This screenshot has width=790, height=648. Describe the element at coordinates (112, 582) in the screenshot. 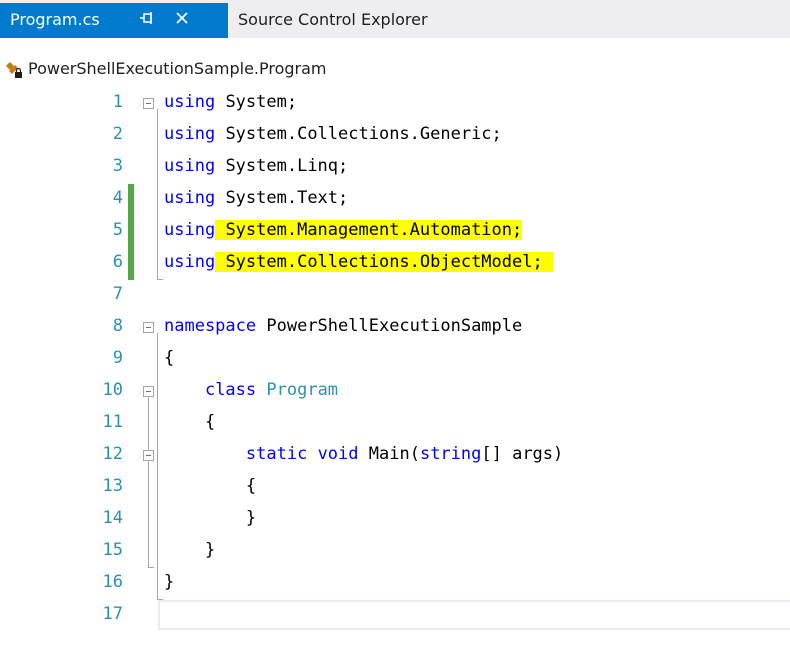

I see `line-number: 16` at that location.